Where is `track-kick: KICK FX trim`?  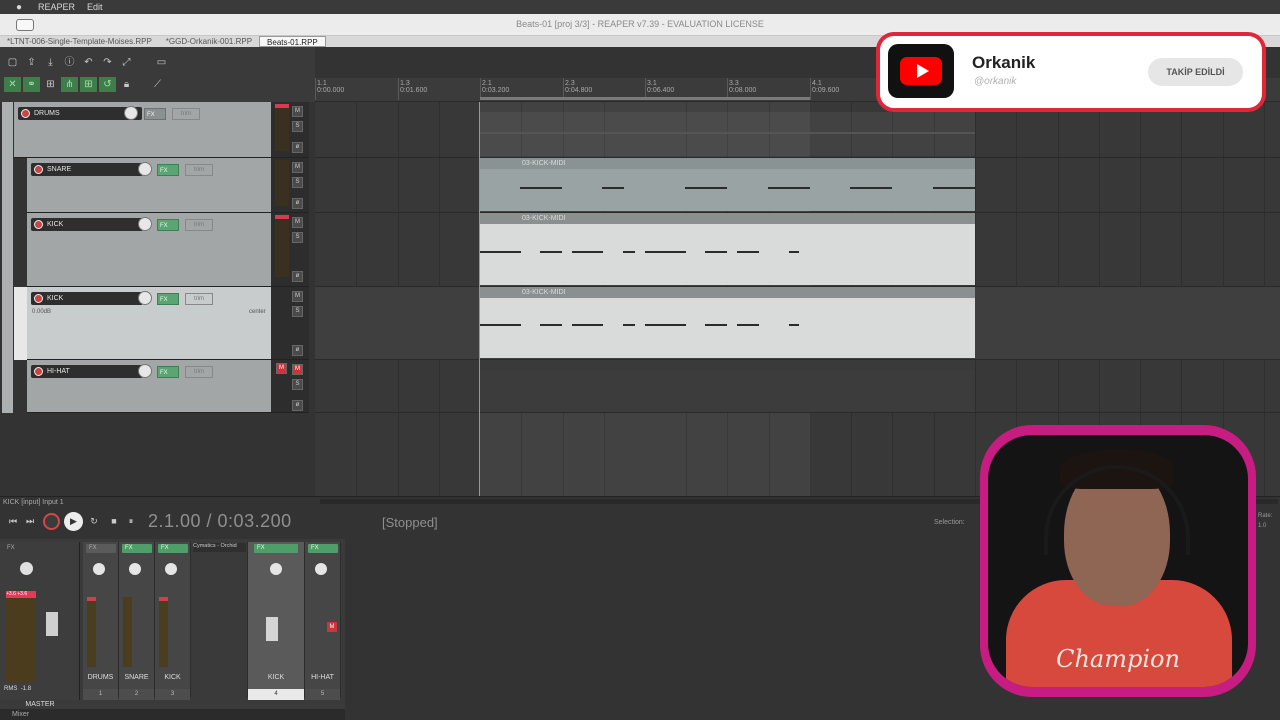
track-kick: KICK FX trim is located at coordinates (149, 250).